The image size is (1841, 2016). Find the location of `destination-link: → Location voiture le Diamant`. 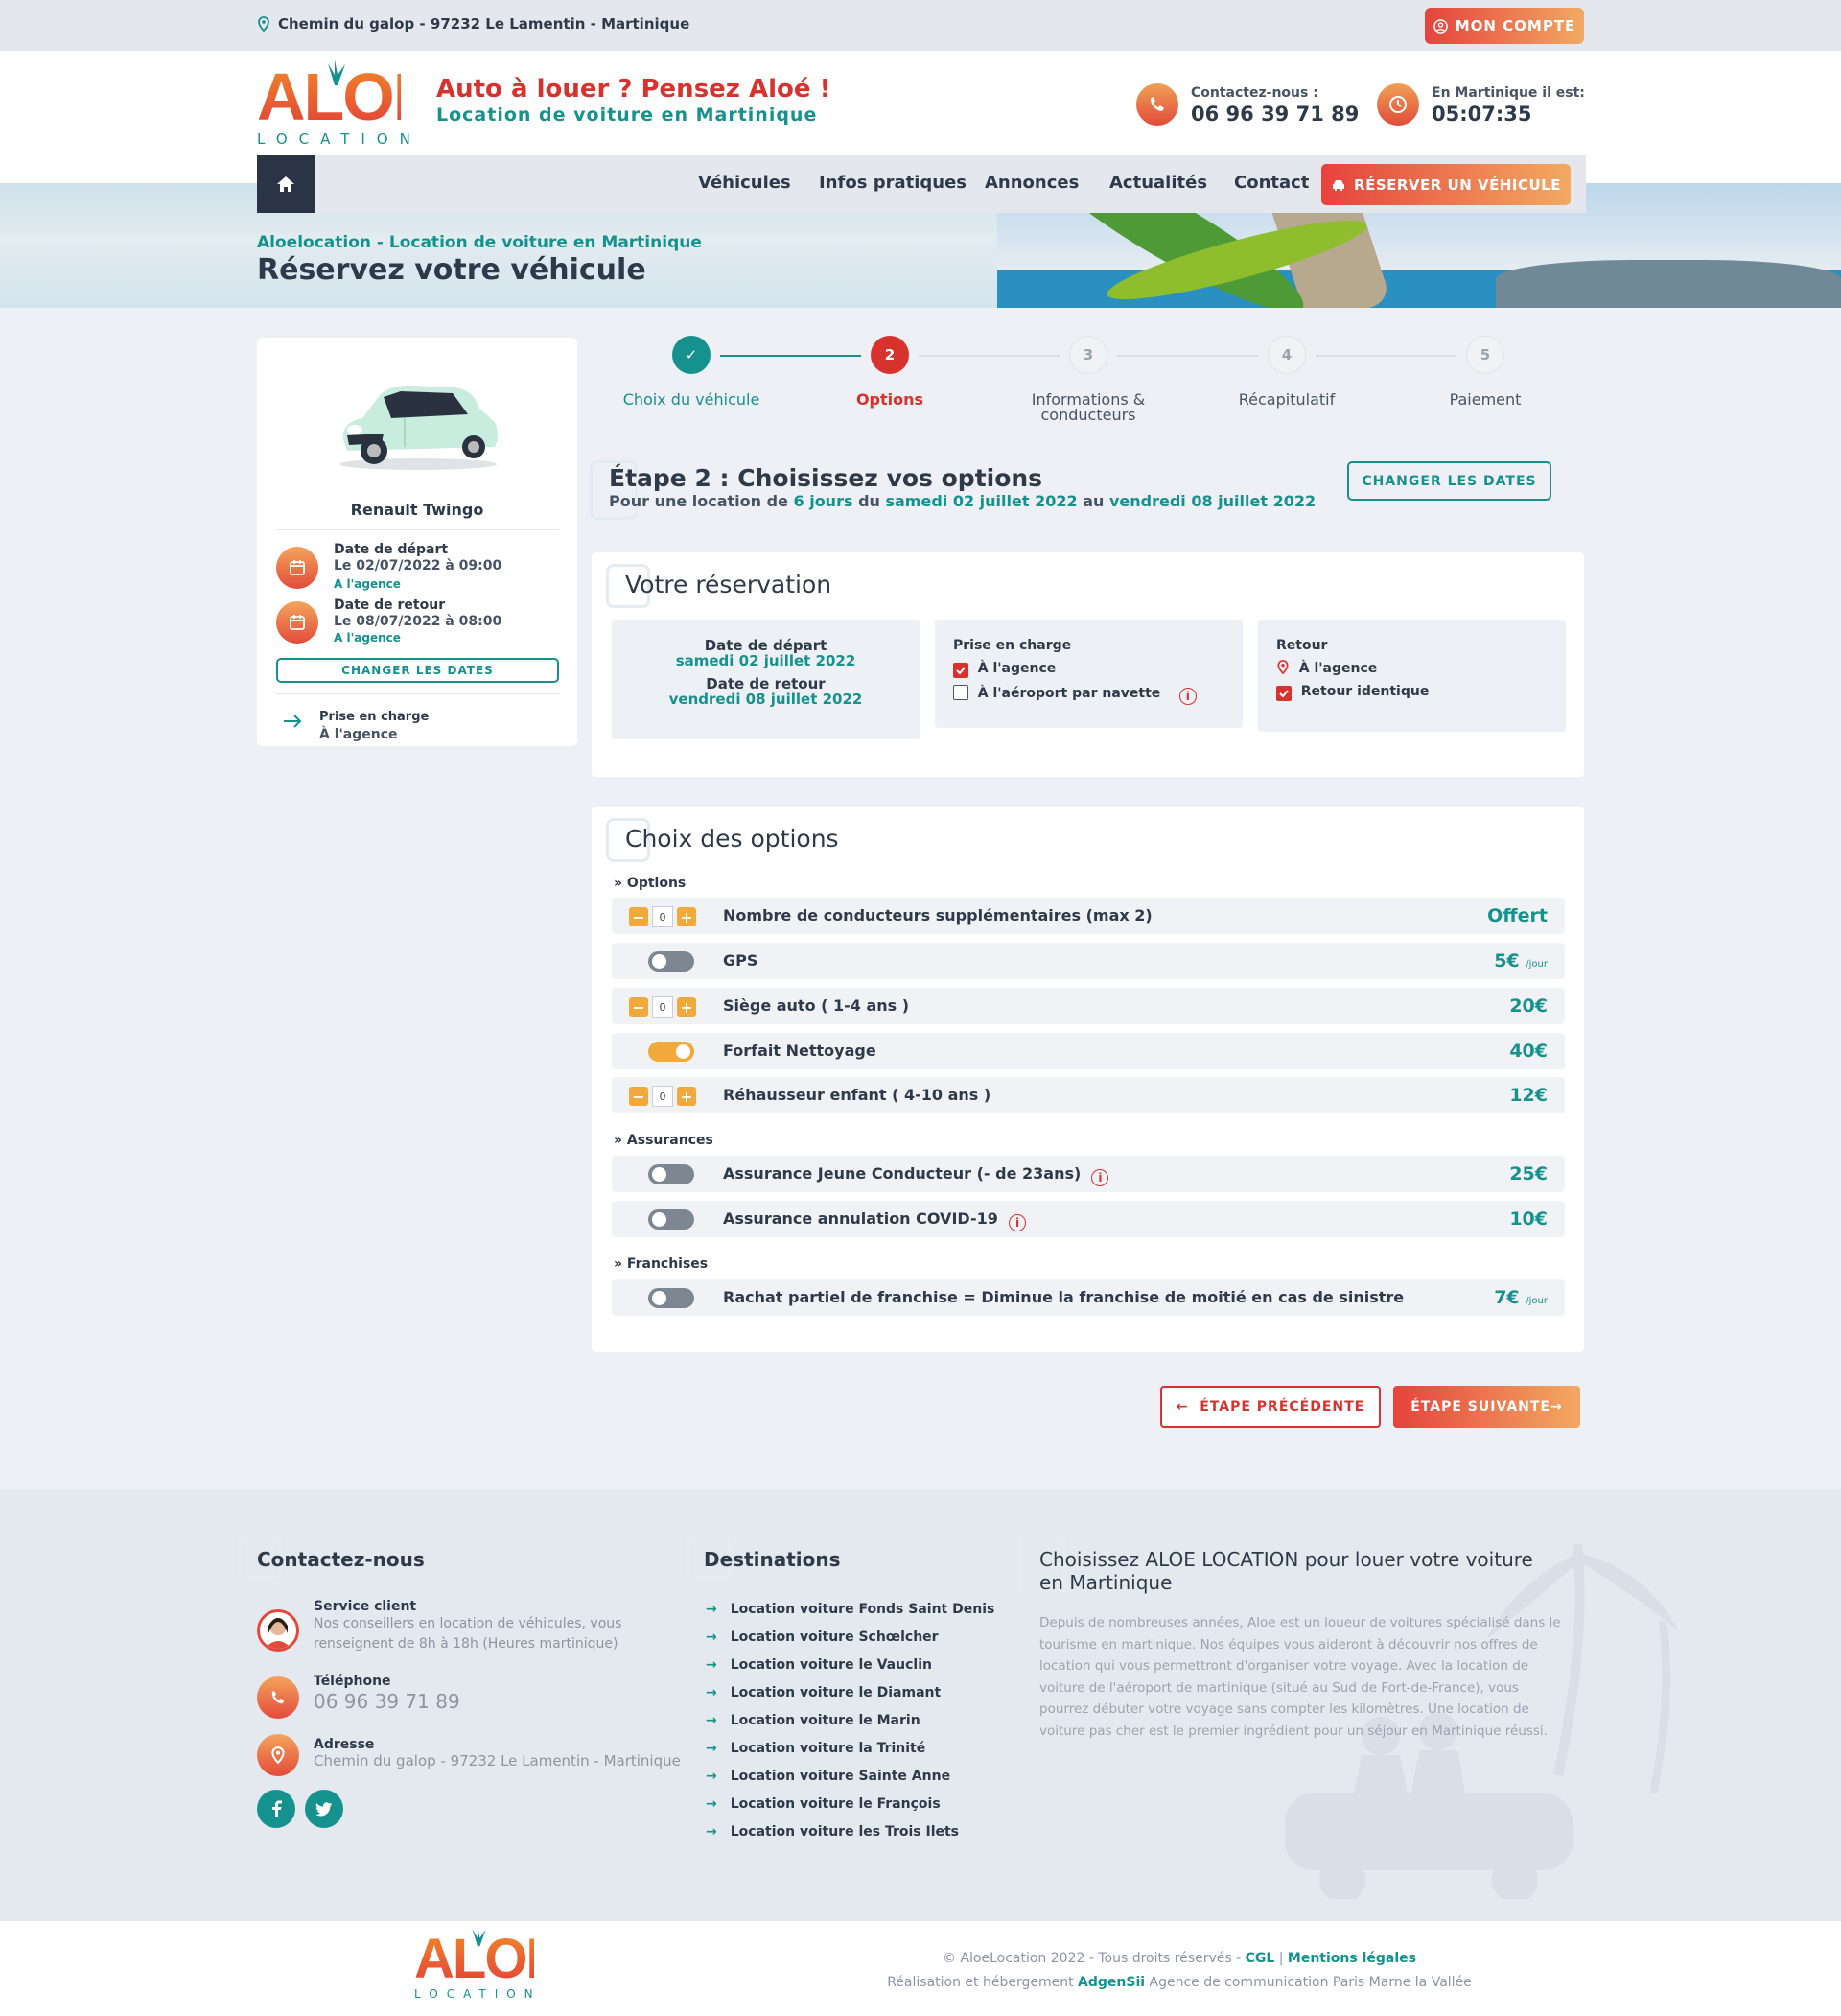

destination-link: → Location voiture le Diamant is located at coordinates (850, 1693).